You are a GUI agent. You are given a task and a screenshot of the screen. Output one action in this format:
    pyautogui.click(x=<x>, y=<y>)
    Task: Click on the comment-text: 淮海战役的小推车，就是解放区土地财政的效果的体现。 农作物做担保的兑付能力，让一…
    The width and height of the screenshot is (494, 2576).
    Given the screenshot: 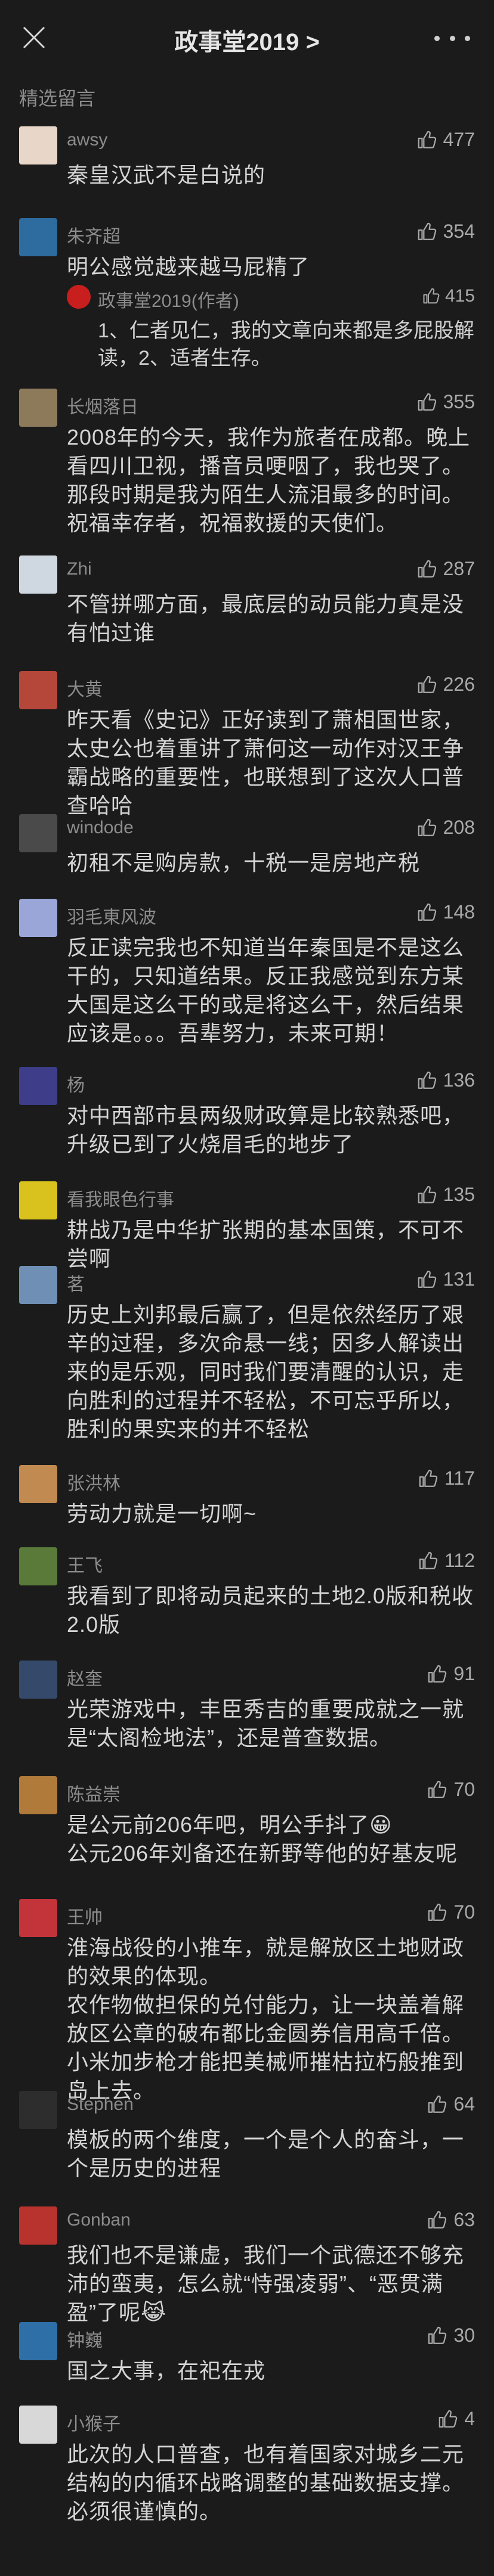 What is the action you would take?
    pyautogui.click(x=266, y=2019)
    